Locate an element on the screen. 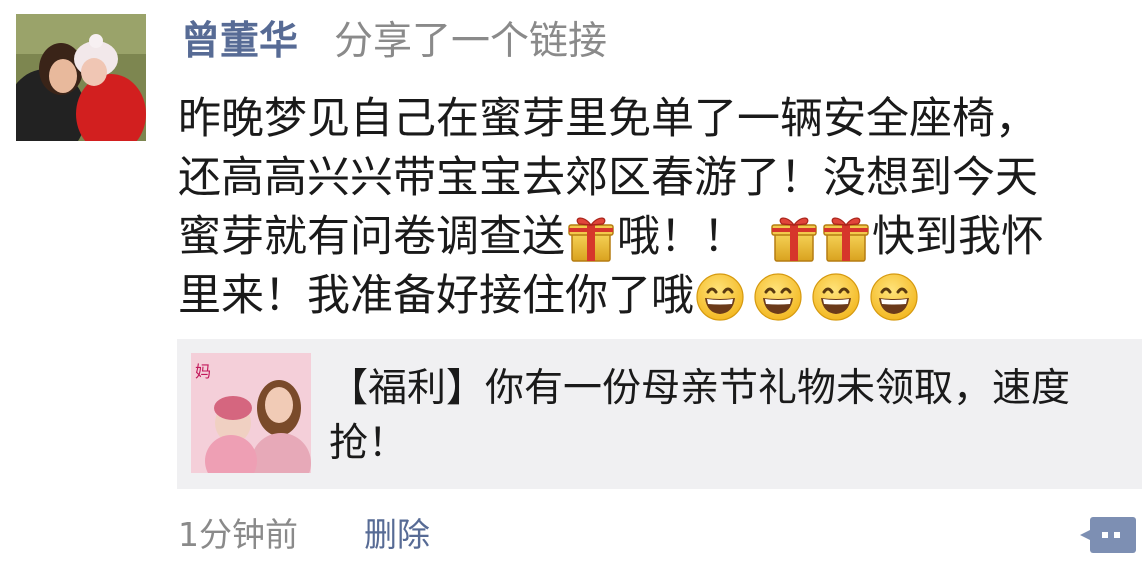 The width and height of the screenshot is (1147, 567). post-line: 还高高兴兴带宝宝去郊区春游了！没想到今天 is located at coordinates (643, 178).